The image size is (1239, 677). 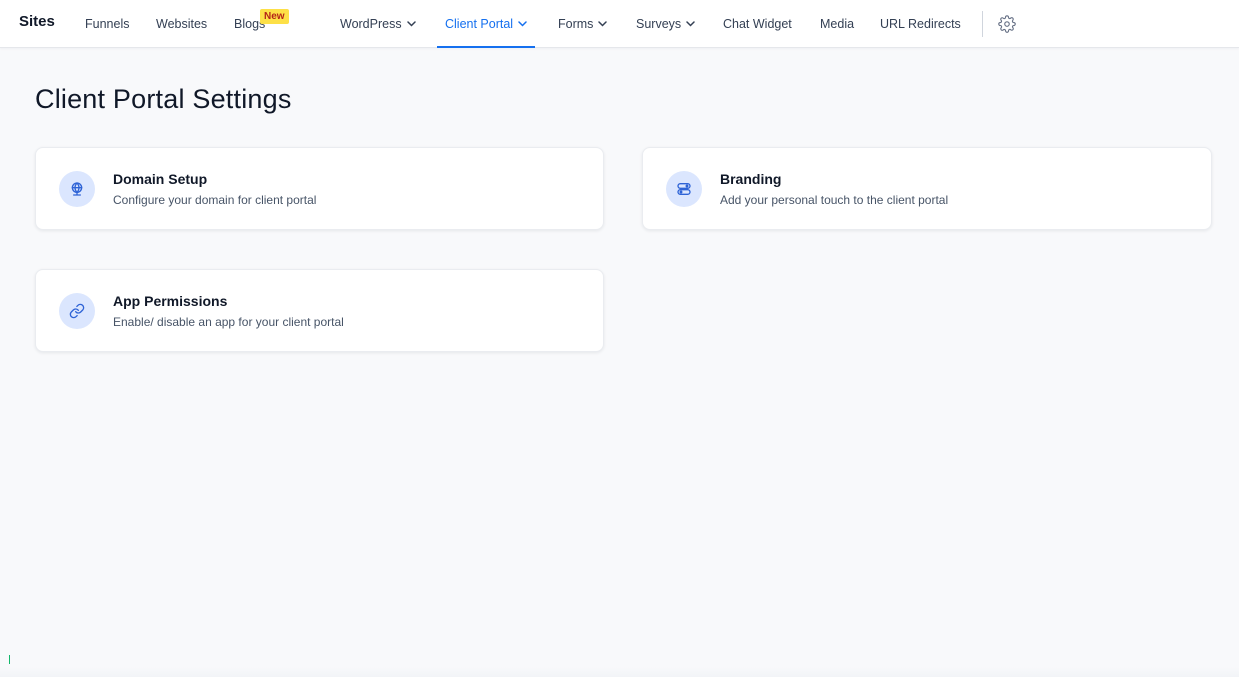 What do you see at coordinates (684, 189) in the screenshot?
I see `toggles-icon` at bounding box center [684, 189].